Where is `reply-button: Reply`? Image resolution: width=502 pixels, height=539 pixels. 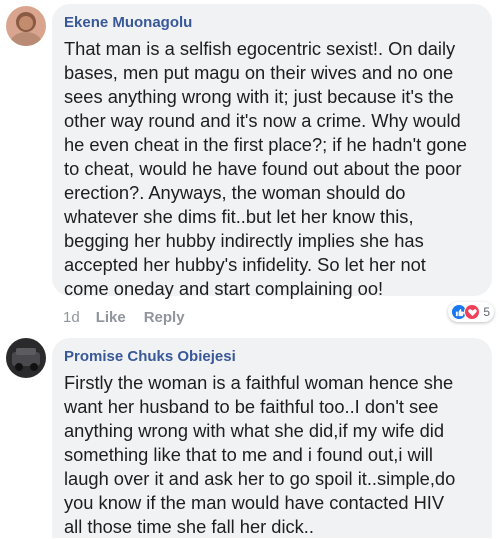
reply-button: Reply is located at coordinates (164, 317).